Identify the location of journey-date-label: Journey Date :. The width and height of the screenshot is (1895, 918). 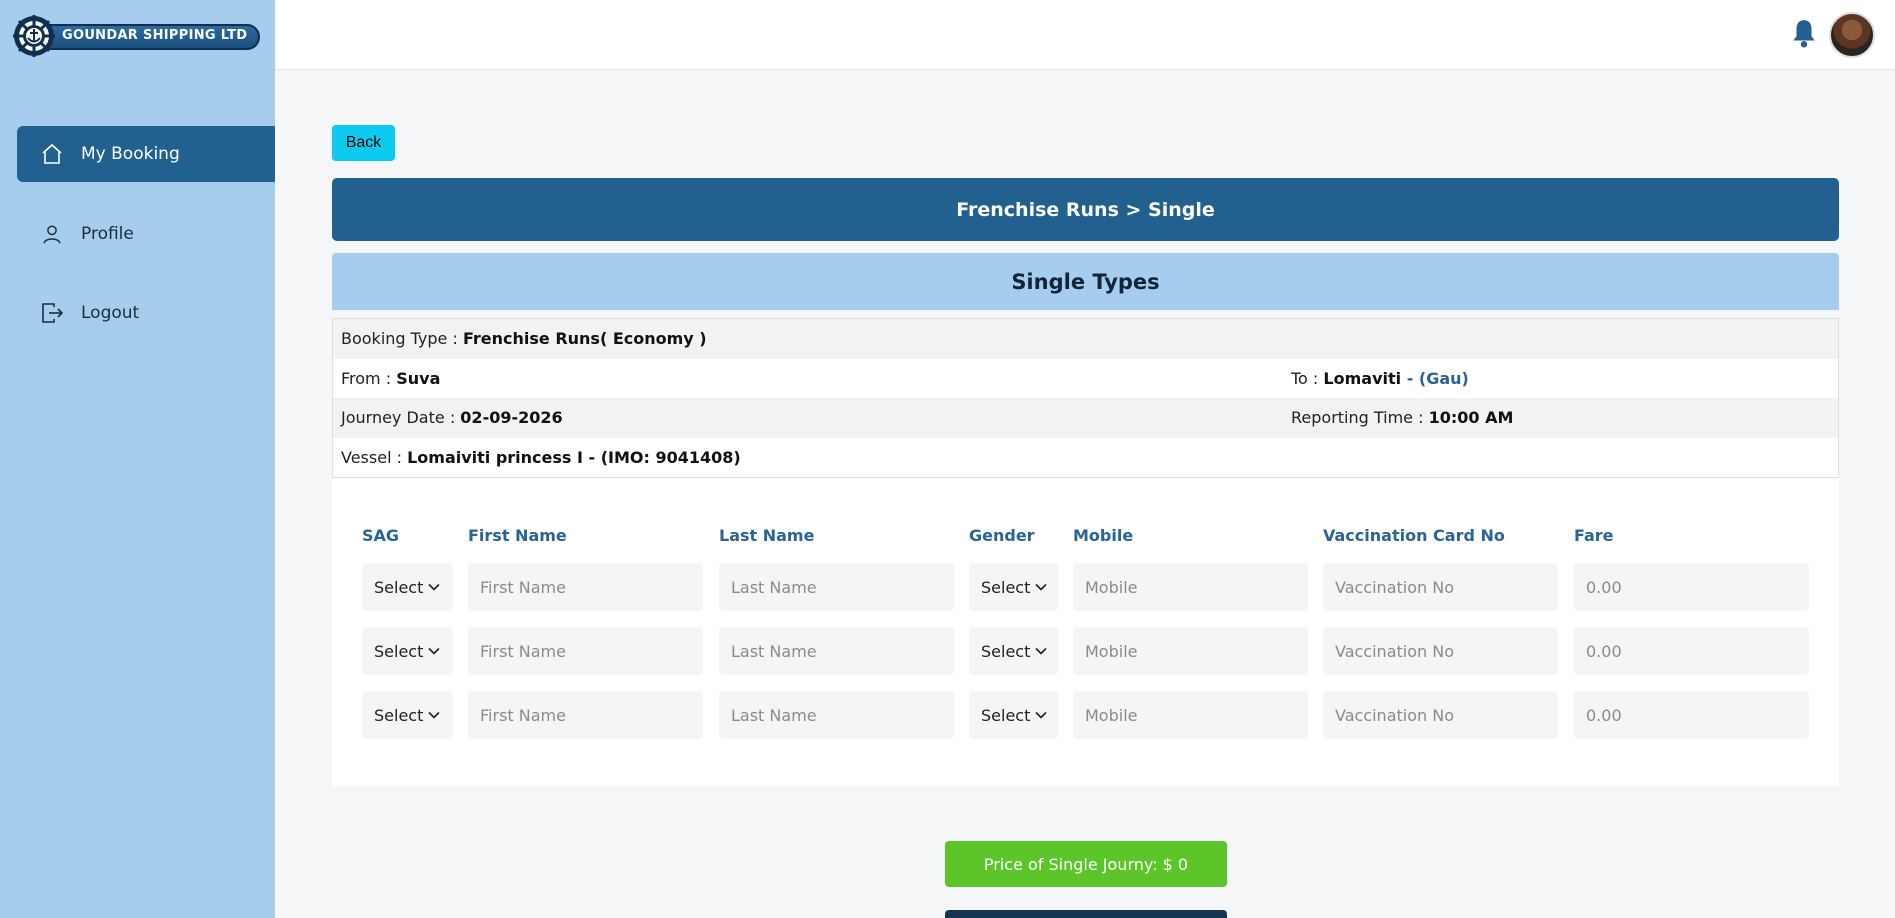
(398, 418).